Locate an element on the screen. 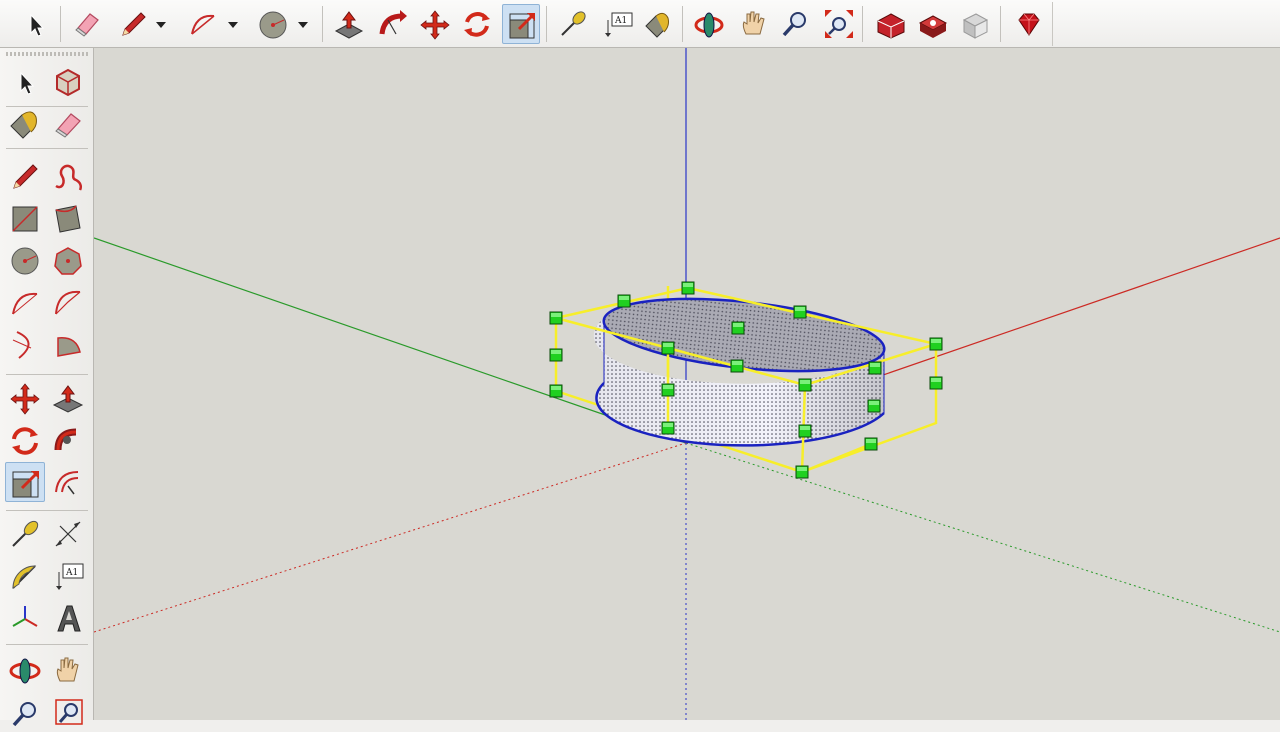 This screenshot has width=1280, height=732. share-model-button is located at coordinates (975, 24).